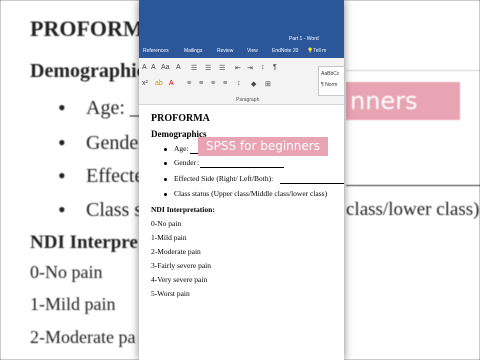  I want to click on line-spacing-icon: ↕, so click(239, 83).